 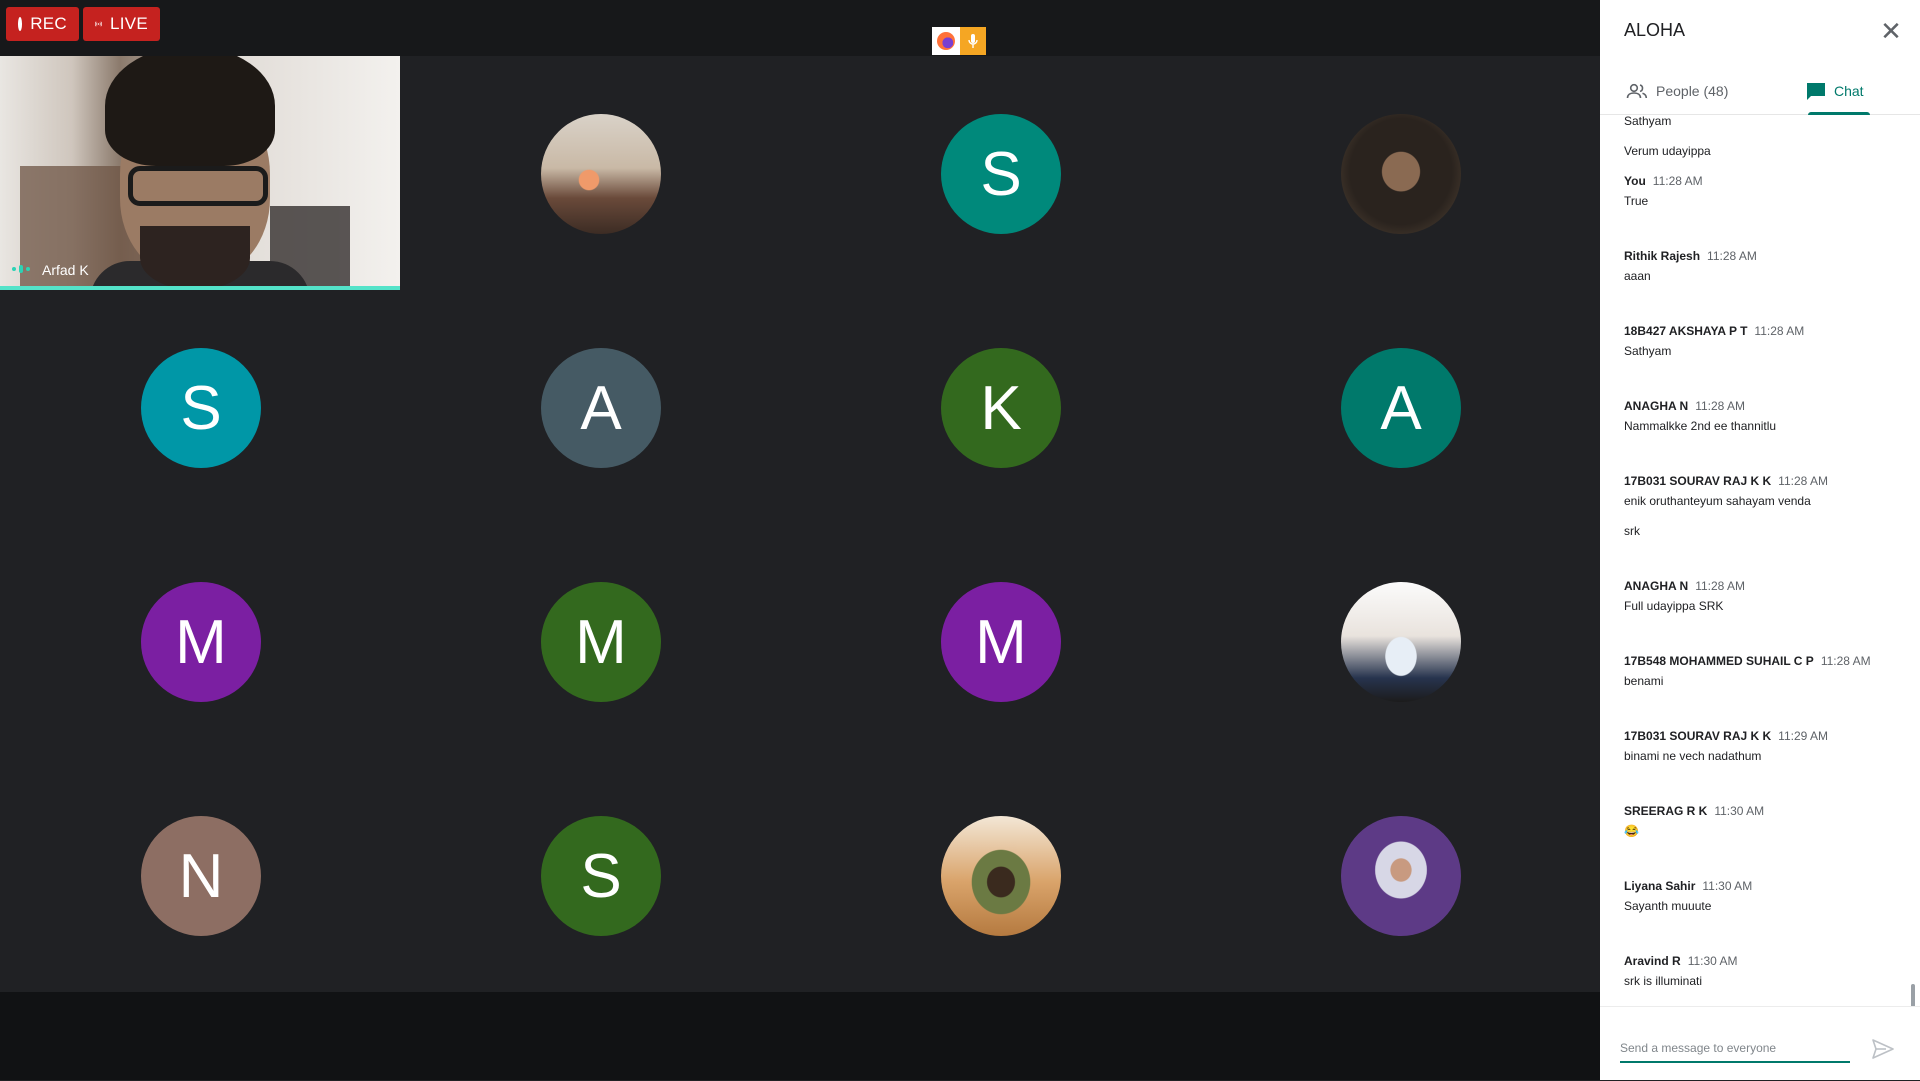 What do you see at coordinates (1891, 31) in the screenshot?
I see `close-icon: ✕` at bounding box center [1891, 31].